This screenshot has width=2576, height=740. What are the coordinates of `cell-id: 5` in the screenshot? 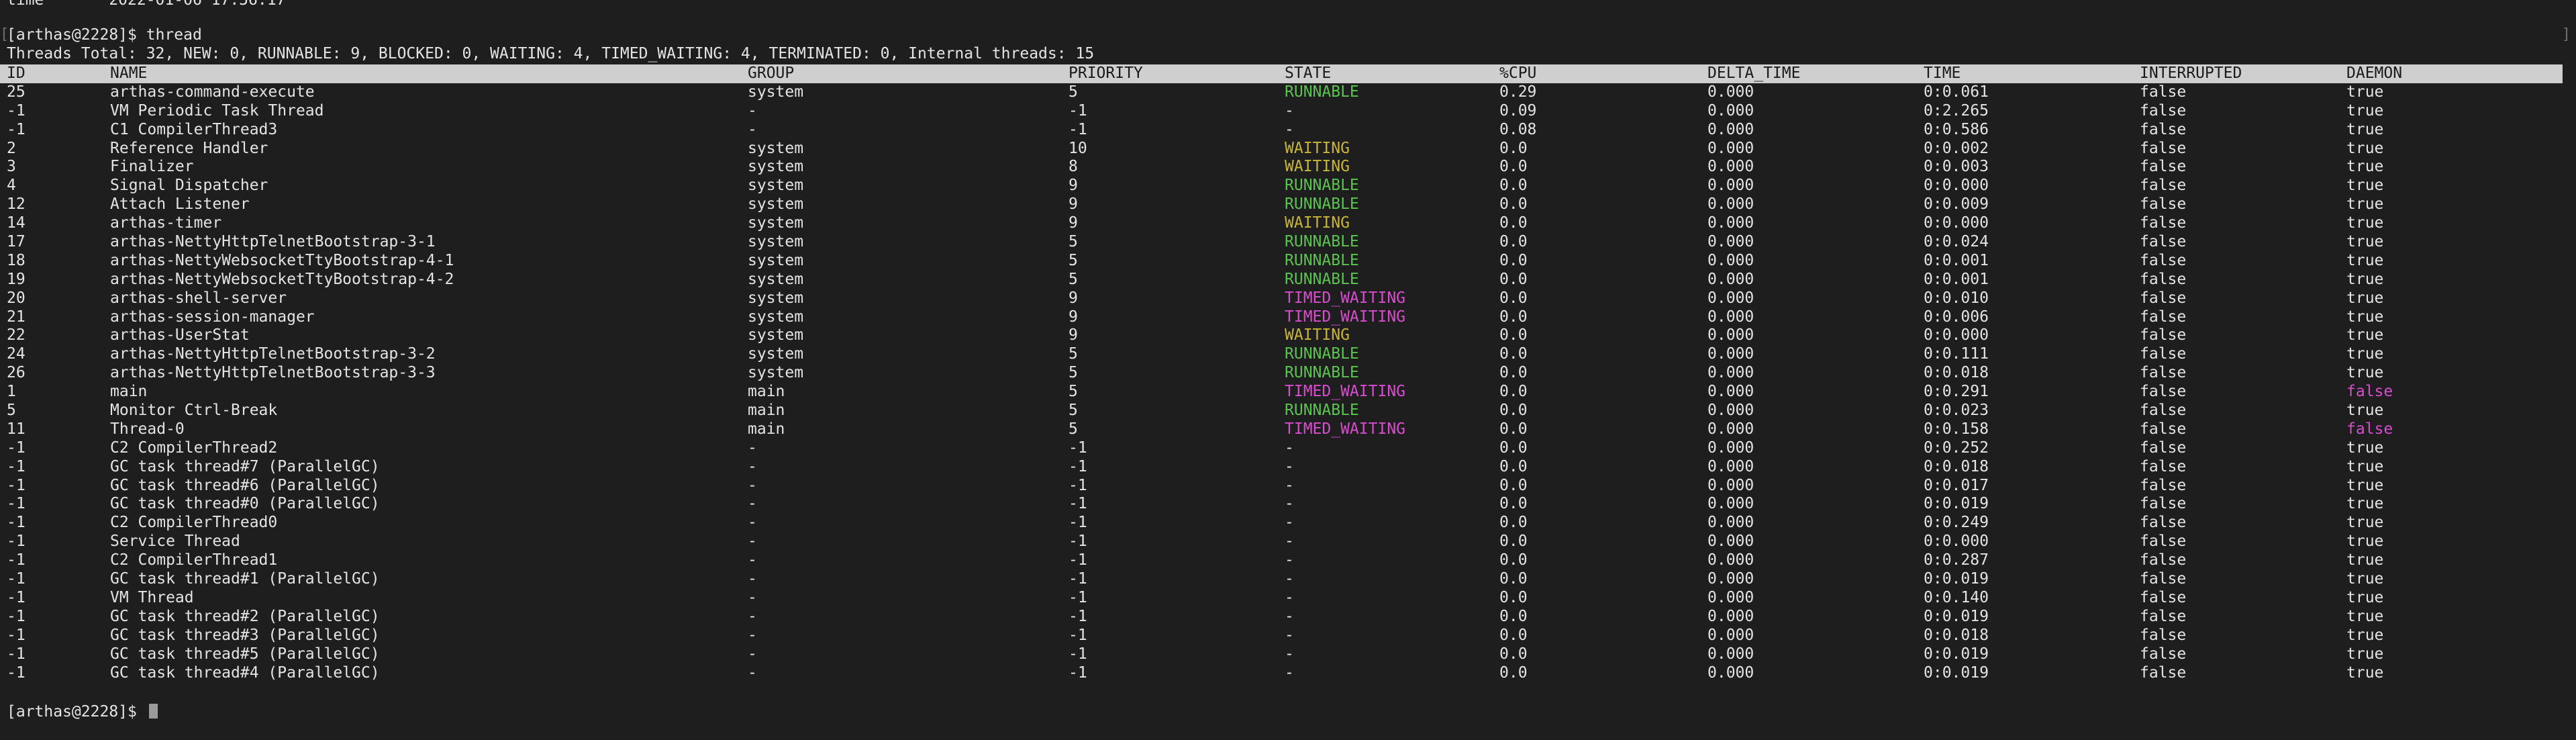 It's located at (11, 411).